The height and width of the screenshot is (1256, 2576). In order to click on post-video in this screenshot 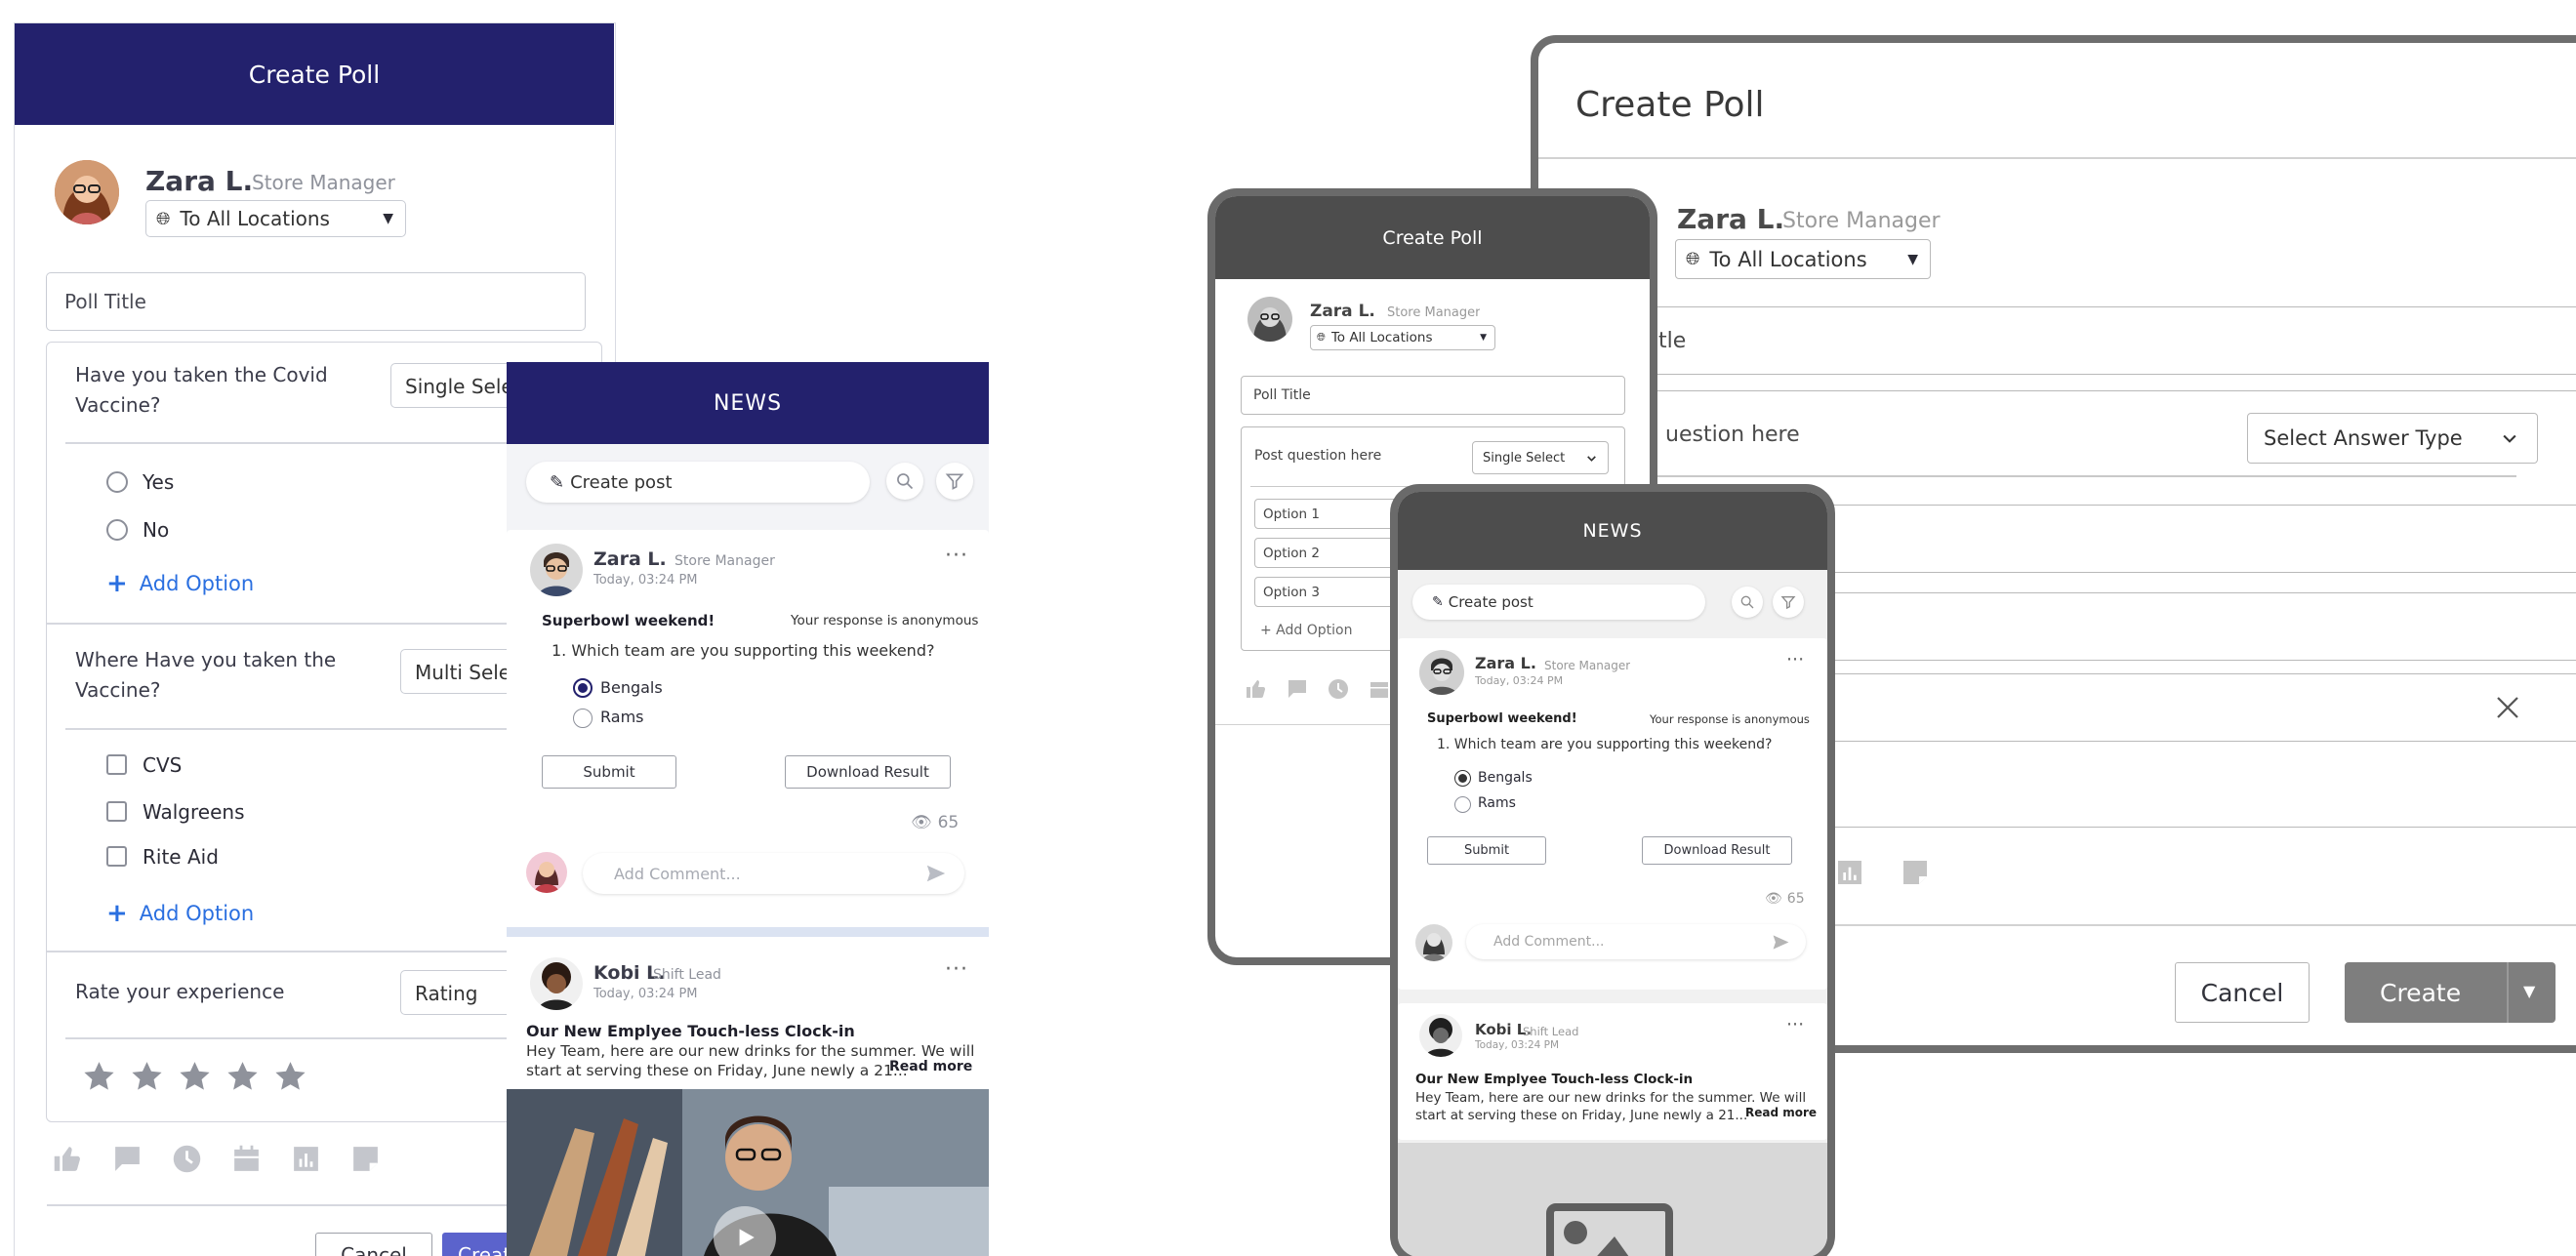, I will do `click(748, 1172)`.